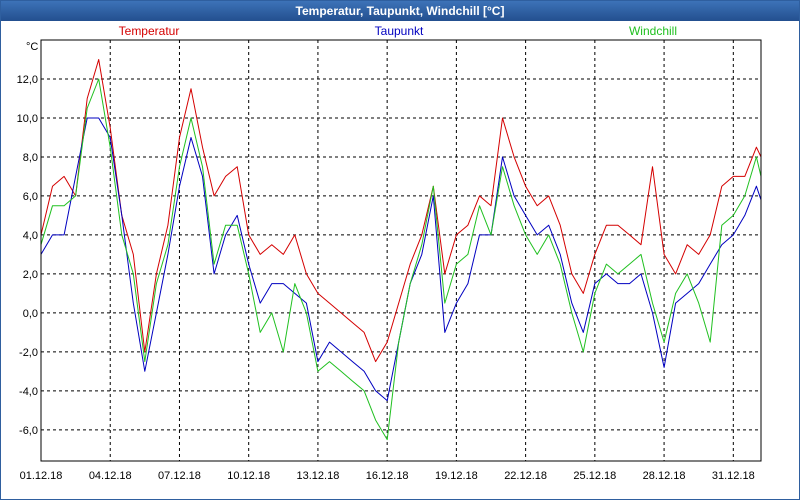 This screenshot has width=800, height=500. Describe the element at coordinates (733, 476) in the screenshot. I see `x-tick-label: 31.12.18` at that location.